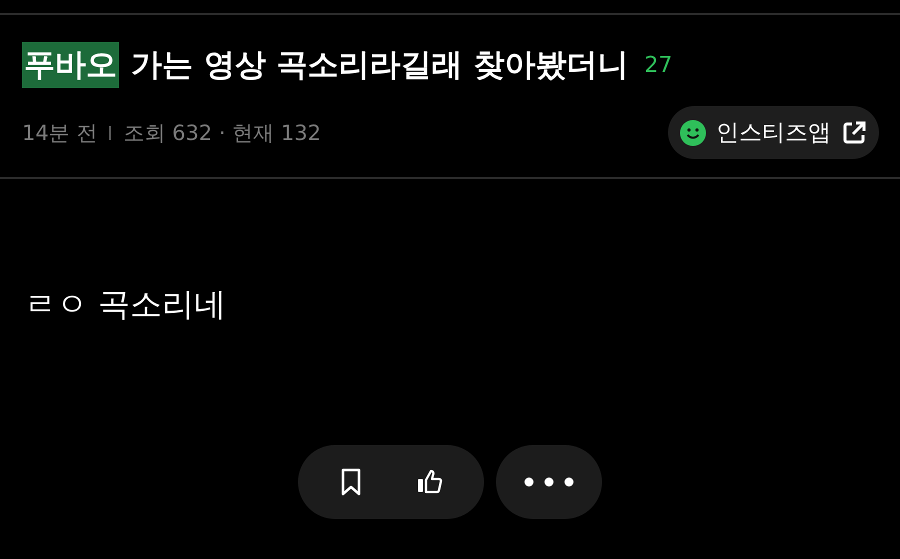 The image size is (900, 559). Describe the element at coordinates (658, 65) in the screenshot. I see `comment-count: 27` at that location.